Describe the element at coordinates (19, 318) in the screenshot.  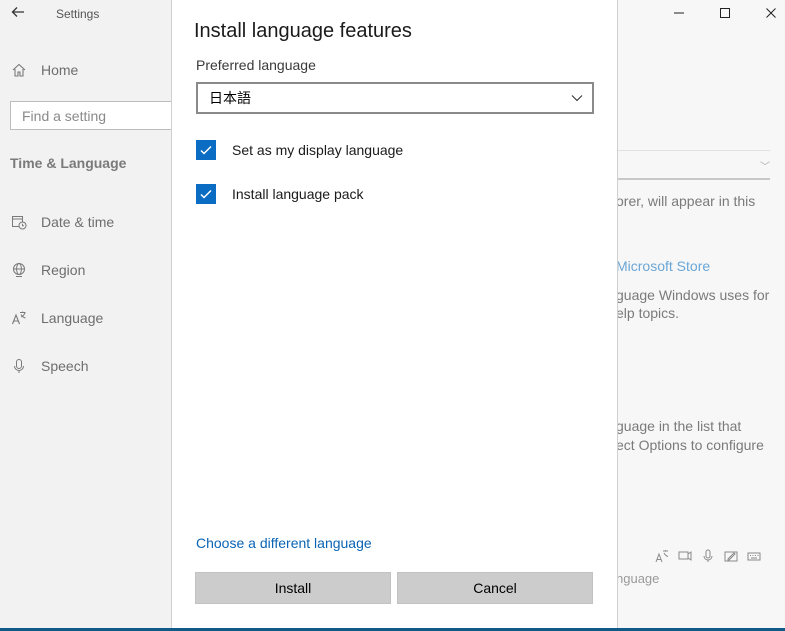
I see `language-icon` at that location.